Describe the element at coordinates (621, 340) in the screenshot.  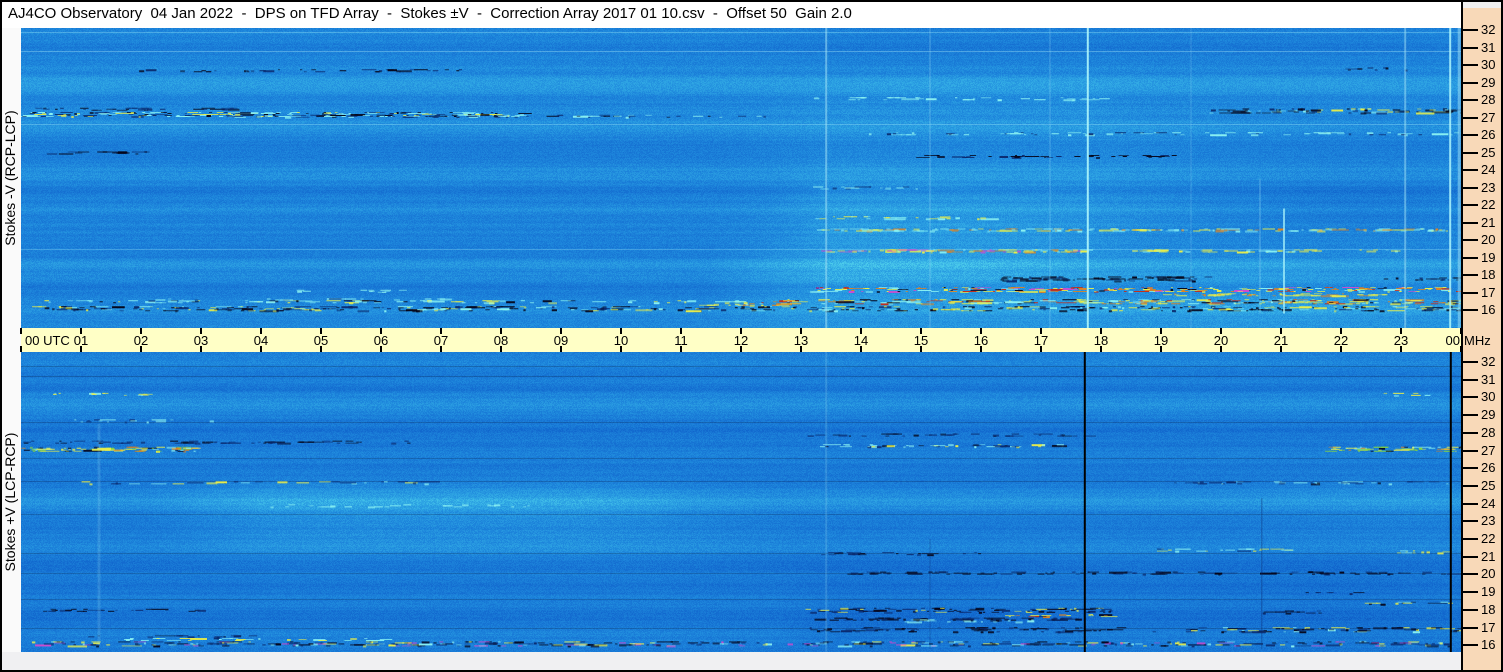
I see `time-tick-label: 10` at that location.